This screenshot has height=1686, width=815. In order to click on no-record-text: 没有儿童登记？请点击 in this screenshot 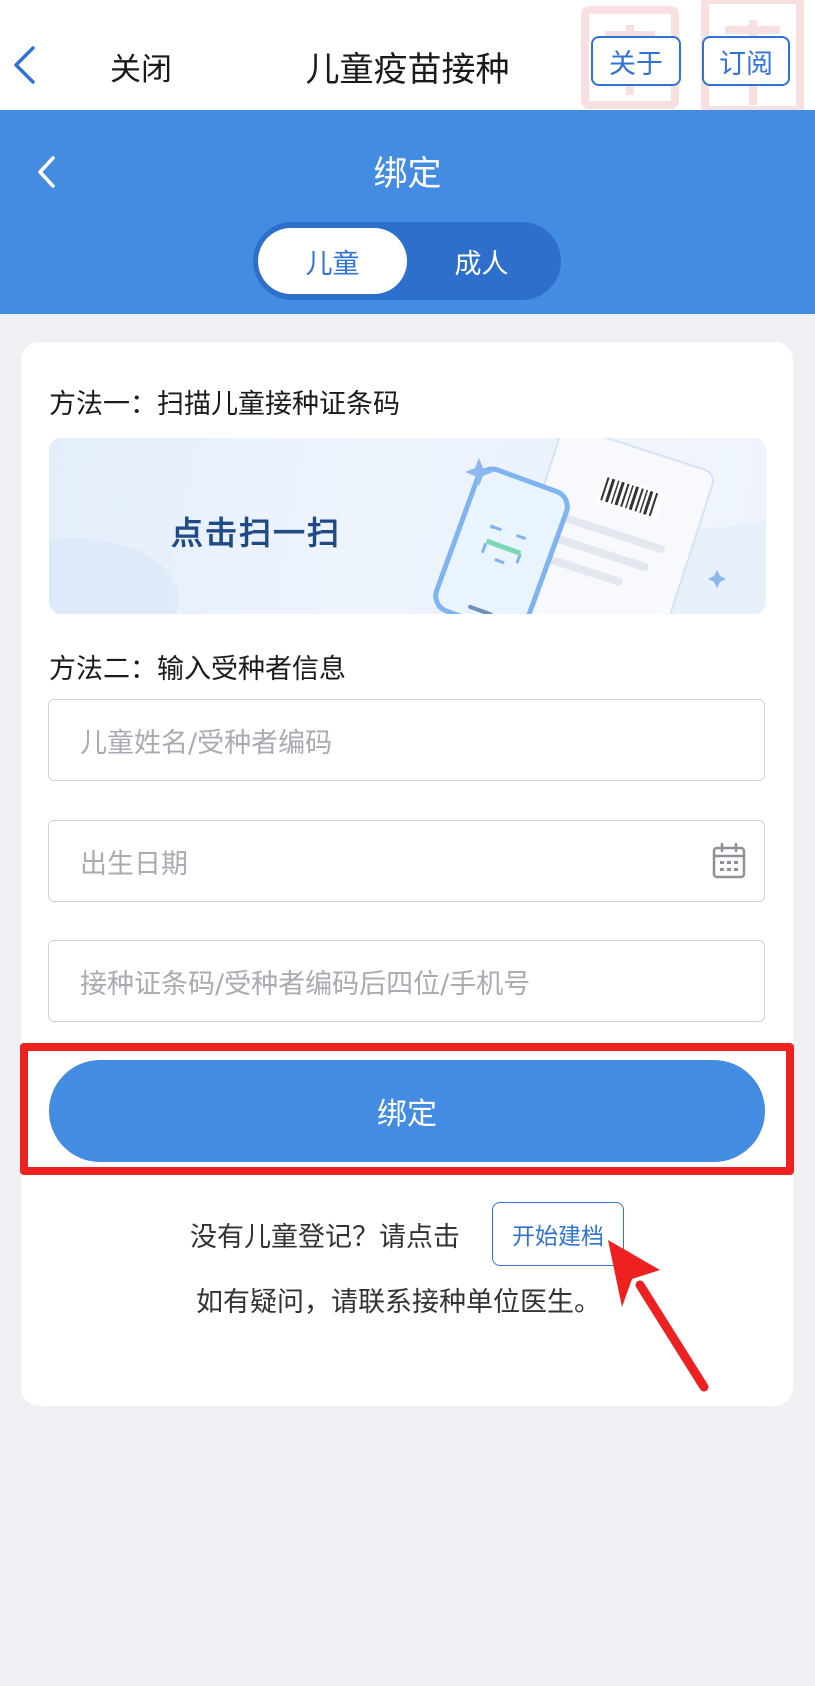, I will do `click(325, 1237)`.